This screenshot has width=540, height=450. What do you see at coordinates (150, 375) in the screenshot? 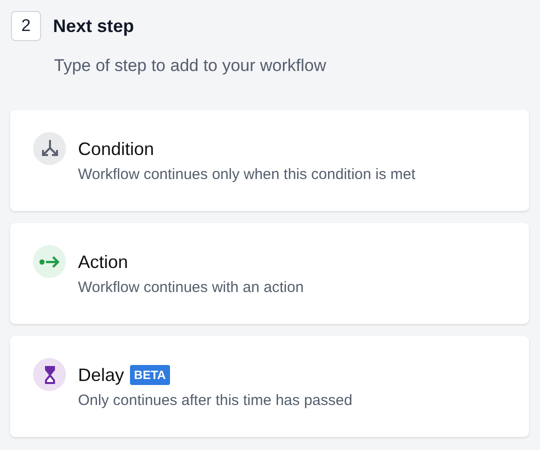
I see `beta-badge: BETA` at bounding box center [150, 375].